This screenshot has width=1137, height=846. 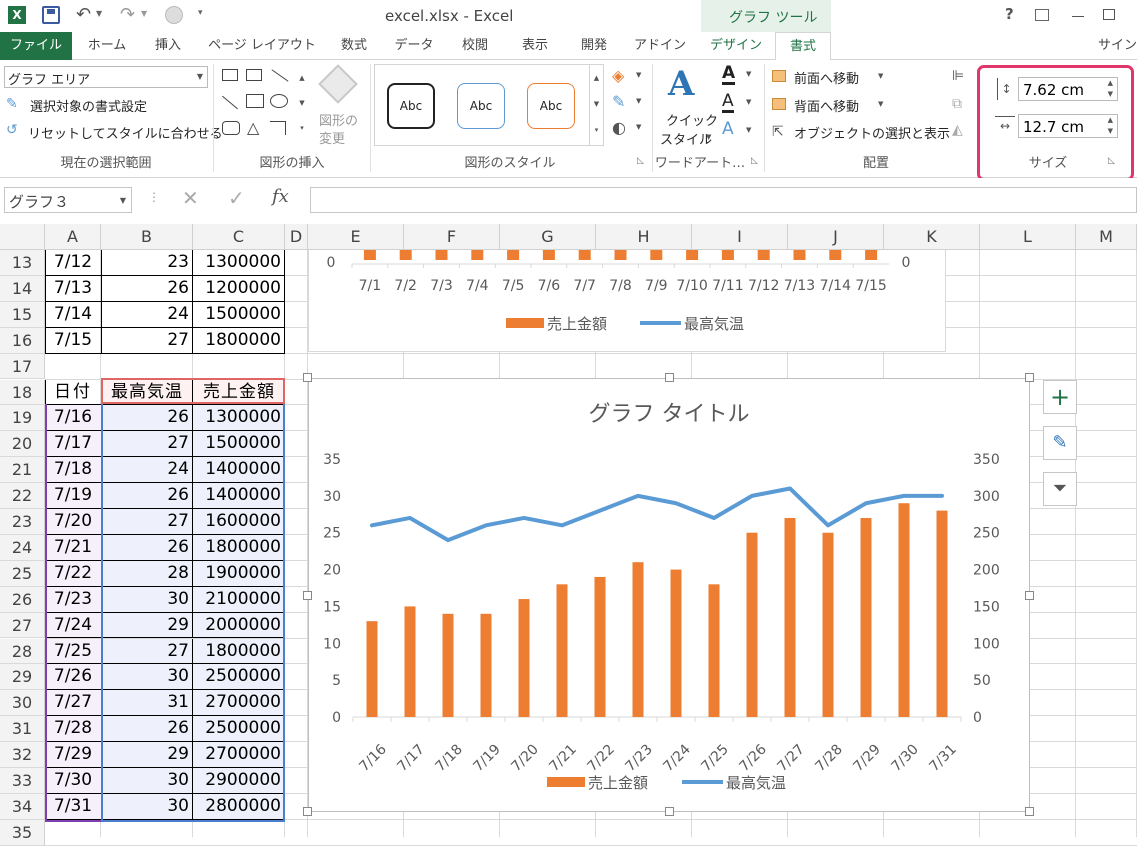 I want to click on cell-a: 7/15, so click(x=73, y=341).